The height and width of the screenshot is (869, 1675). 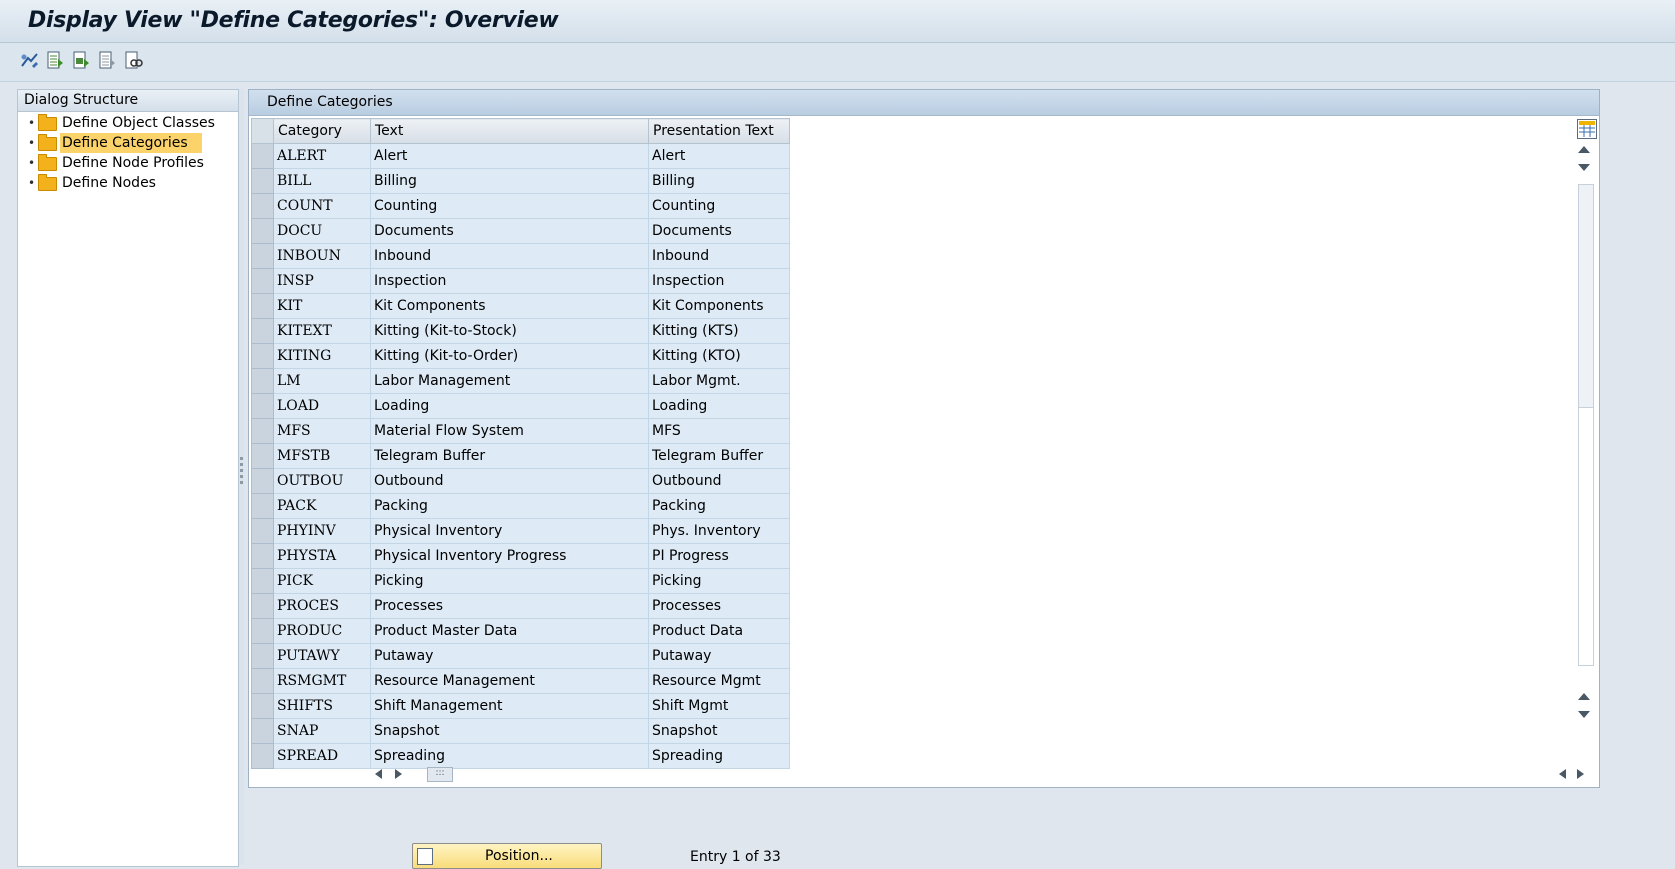 What do you see at coordinates (262, 131) in the screenshot?
I see `select-all-rows-cell` at bounding box center [262, 131].